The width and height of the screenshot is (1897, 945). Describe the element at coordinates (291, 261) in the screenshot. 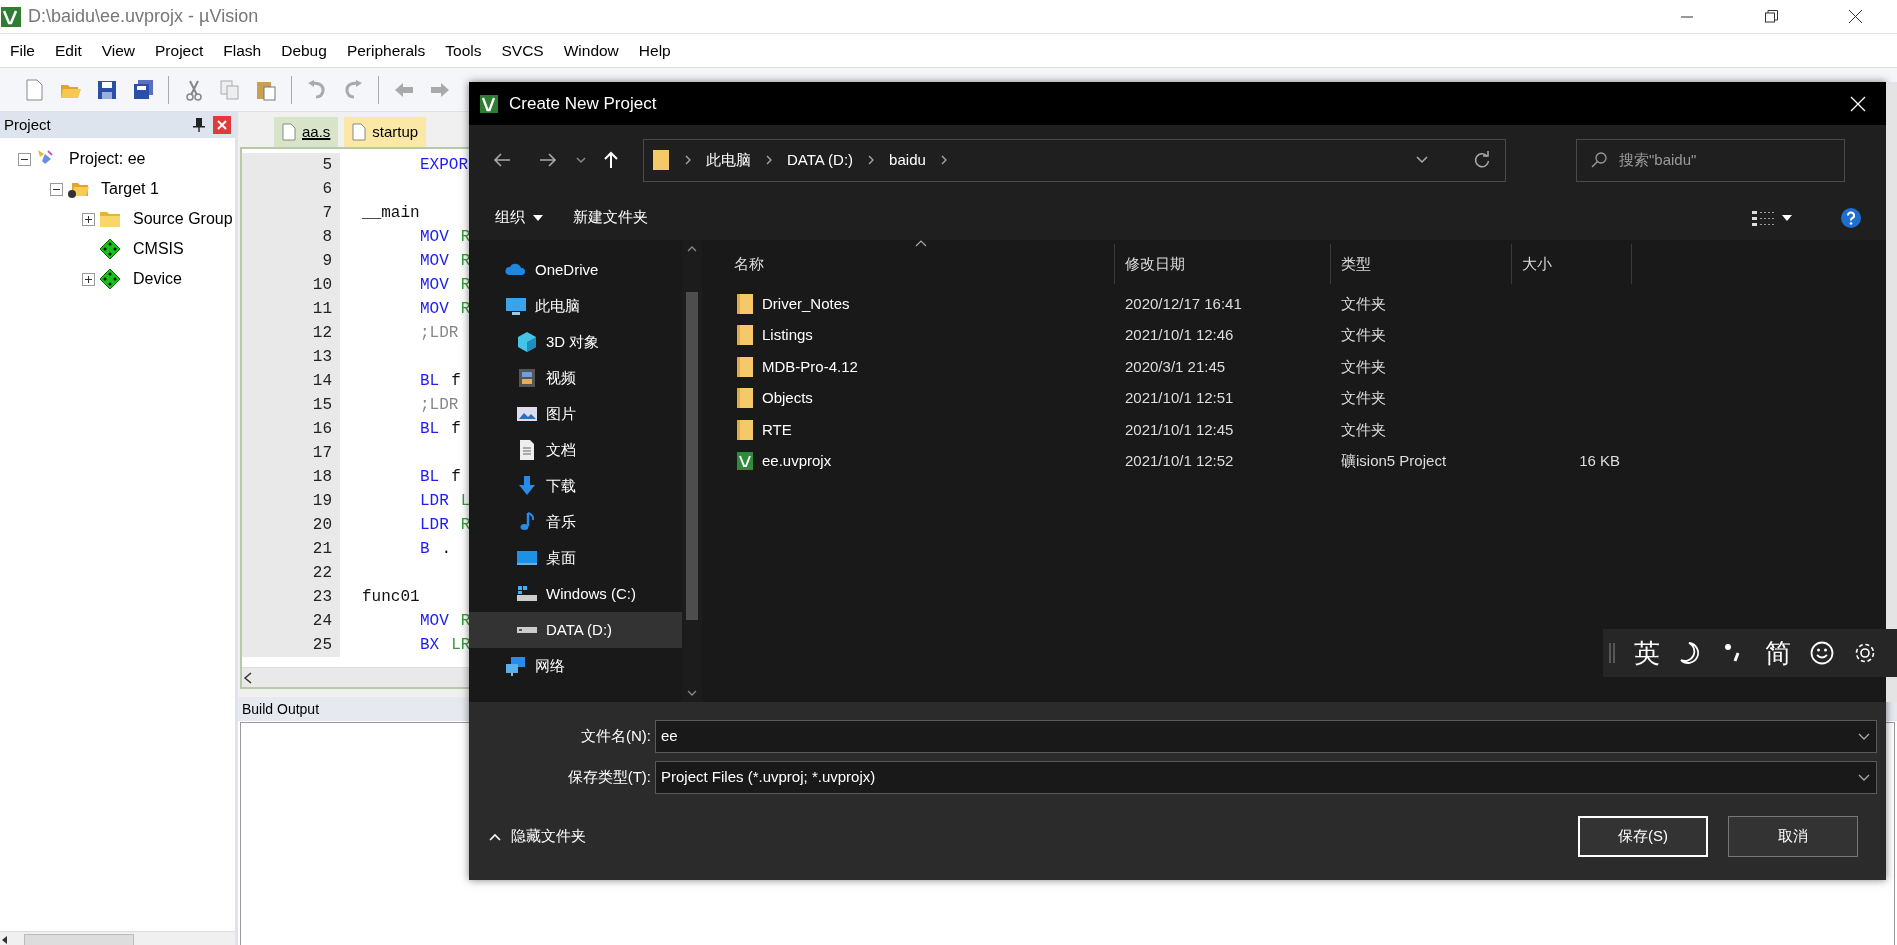

I see `line-number: 9` at that location.